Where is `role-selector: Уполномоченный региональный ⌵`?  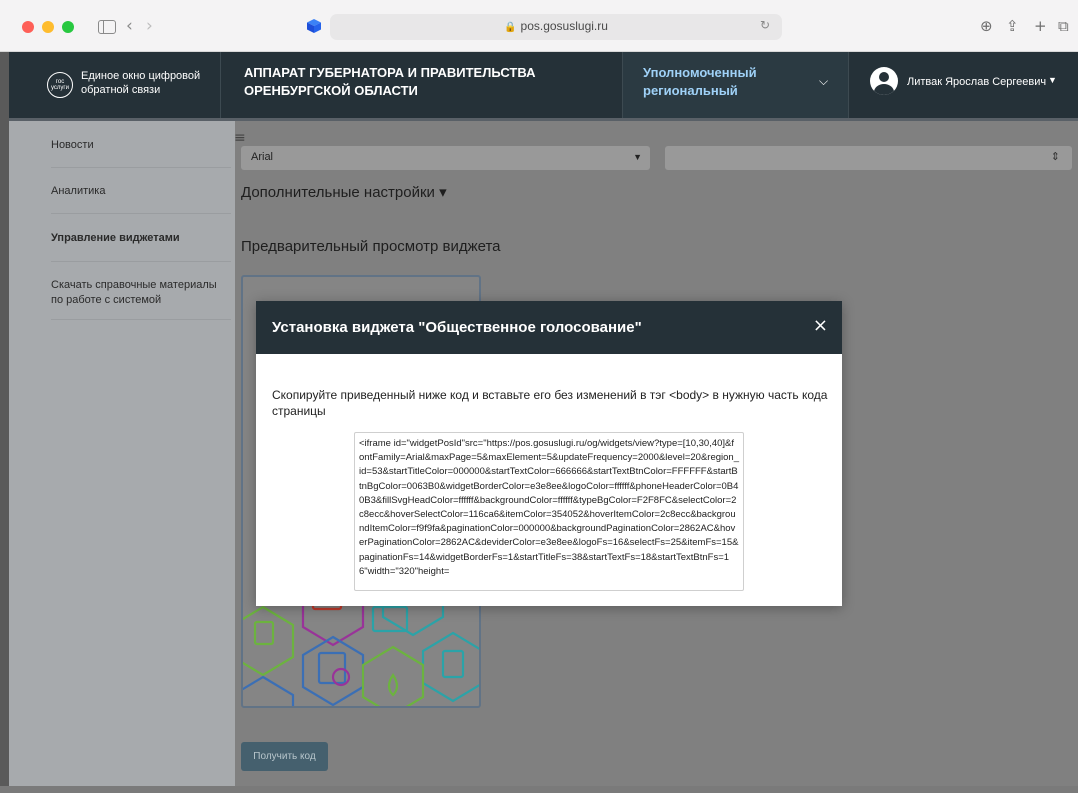 role-selector: Уполномоченный региональный ⌵ is located at coordinates (735, 85).